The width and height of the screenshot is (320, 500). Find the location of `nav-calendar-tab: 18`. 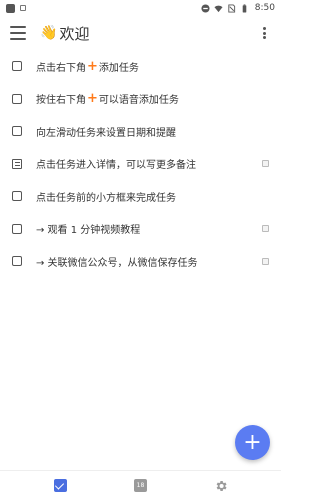

nav-calendar-tab: 18 is located at coordinates (140, 486).